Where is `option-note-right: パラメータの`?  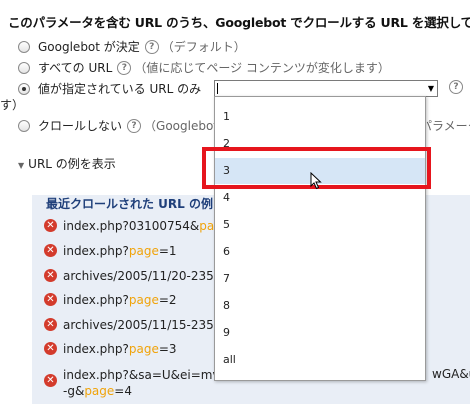
option-note-right: パラメータの is located at coordinates (445, 126).